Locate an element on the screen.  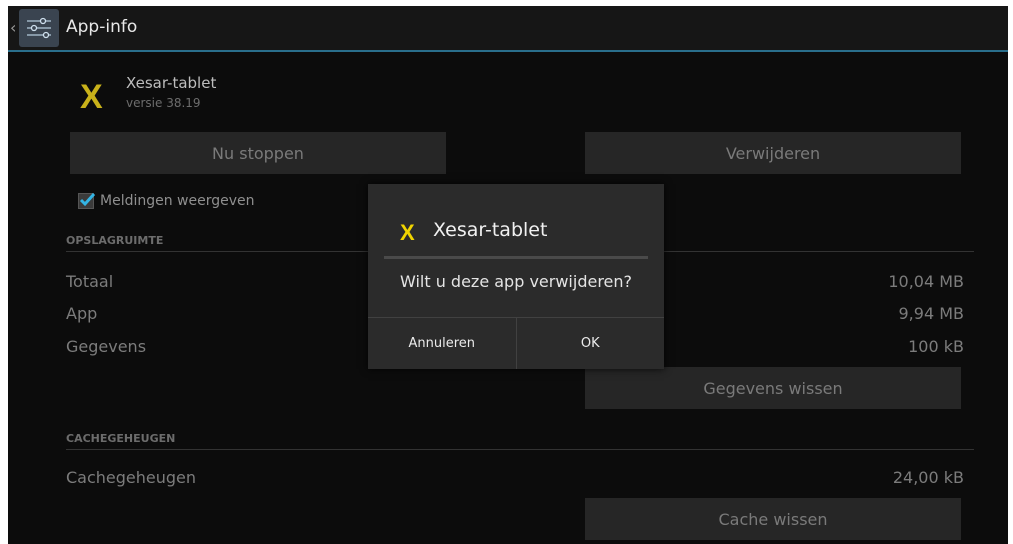
notifications-checkbox is located at coordinates (87, 200).